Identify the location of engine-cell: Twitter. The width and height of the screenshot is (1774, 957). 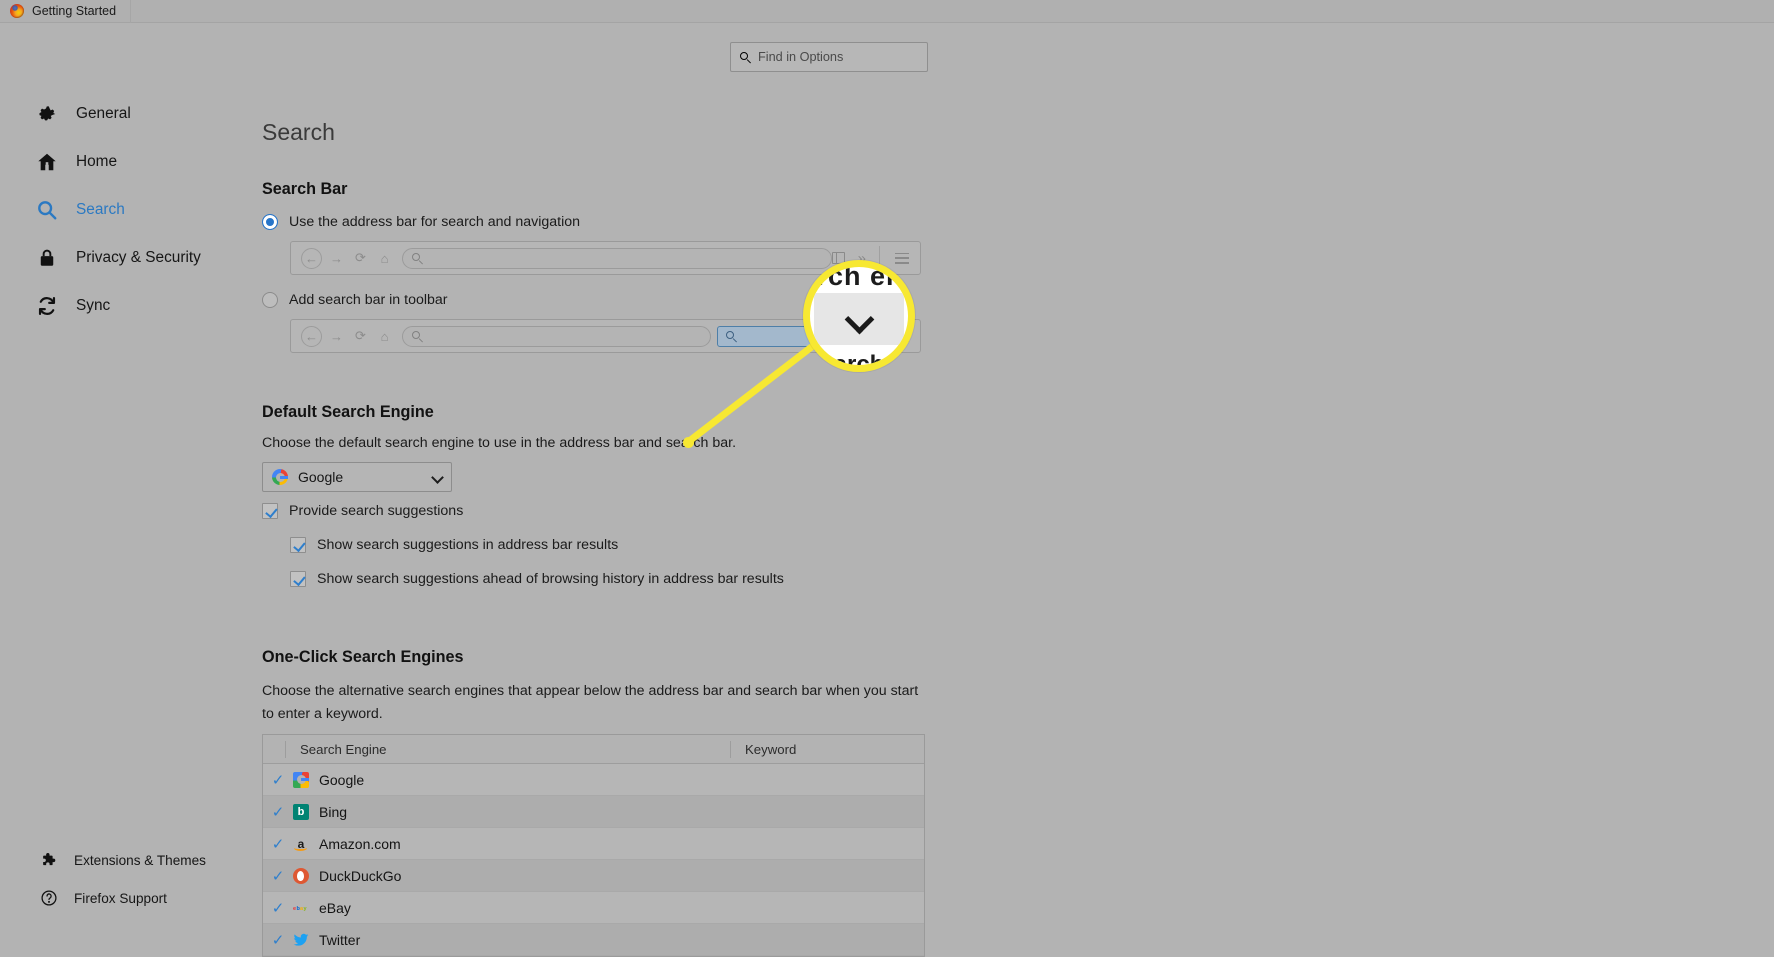
(326, 940).